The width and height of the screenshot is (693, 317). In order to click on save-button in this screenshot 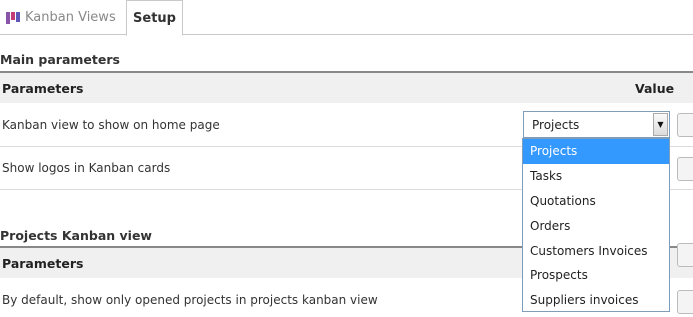, I will do `click(685, 125)`.